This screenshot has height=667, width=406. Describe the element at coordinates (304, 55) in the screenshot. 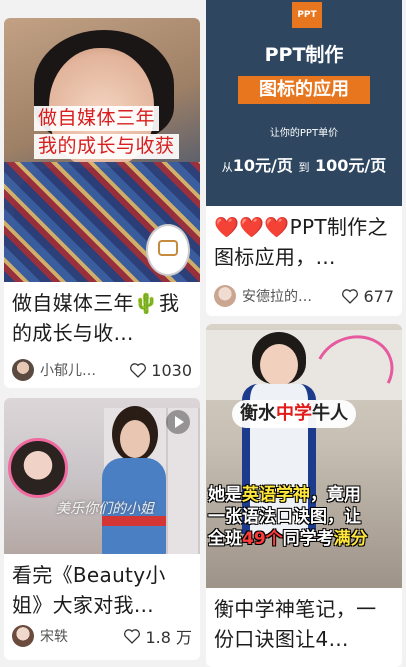

I see `cover-heading: PPT制作` at that location.